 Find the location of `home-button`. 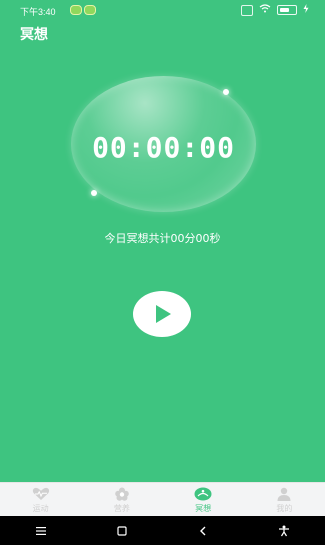

home-button is located at coordinates (122, 530).